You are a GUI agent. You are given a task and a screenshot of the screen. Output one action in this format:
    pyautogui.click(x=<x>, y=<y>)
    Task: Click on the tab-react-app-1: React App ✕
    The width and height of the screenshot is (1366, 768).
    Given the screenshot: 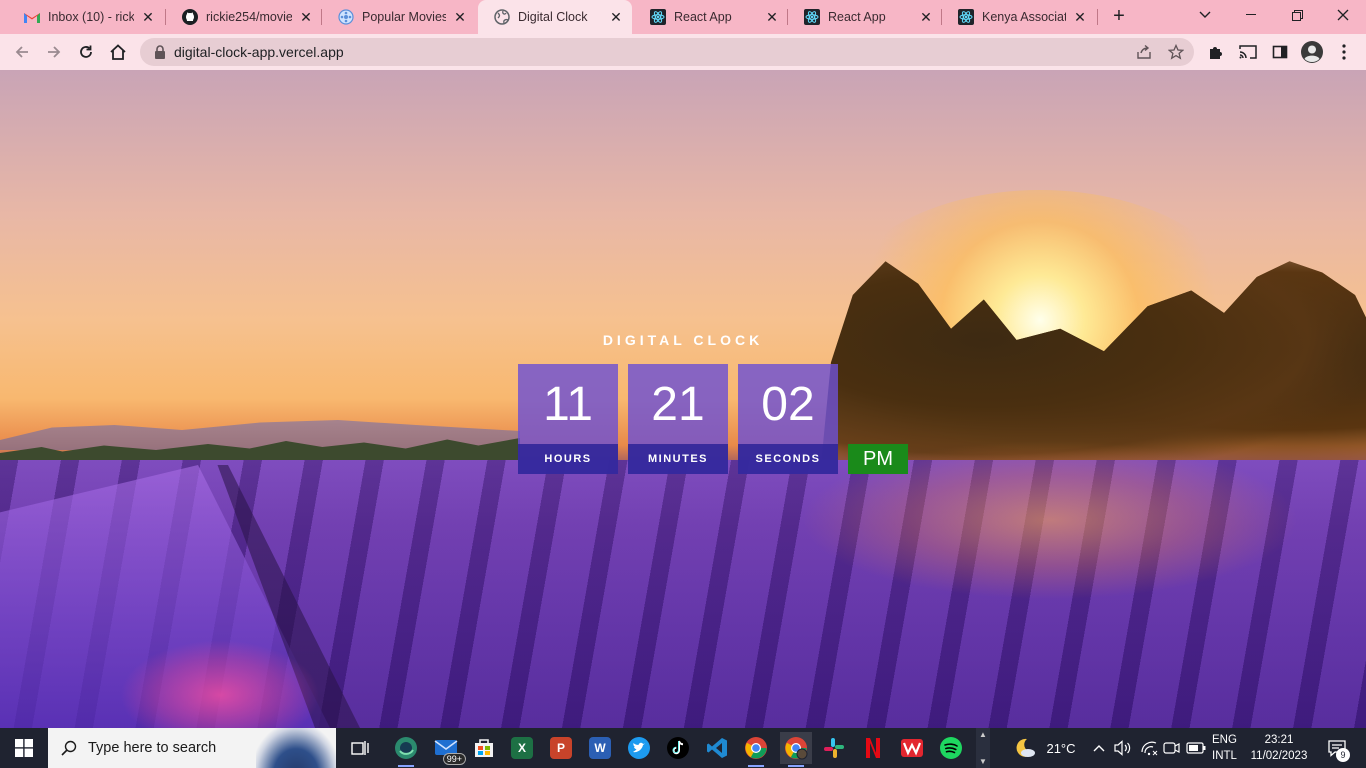 What is the action you would take?
    pyautogui.click(x=711, y=17)
    